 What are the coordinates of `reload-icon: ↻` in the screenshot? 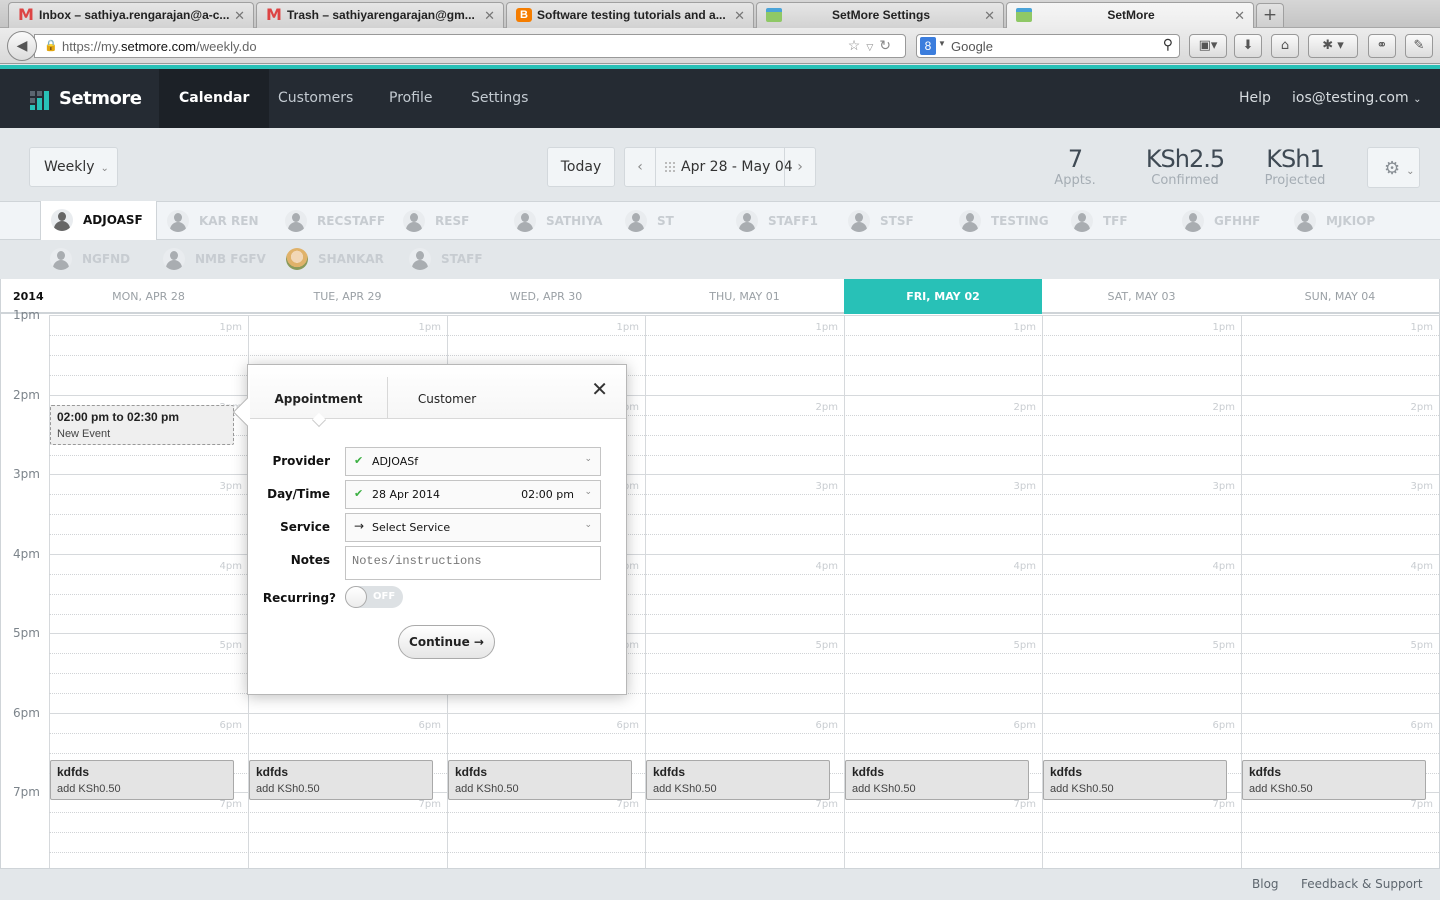 It's located at (888, 45).